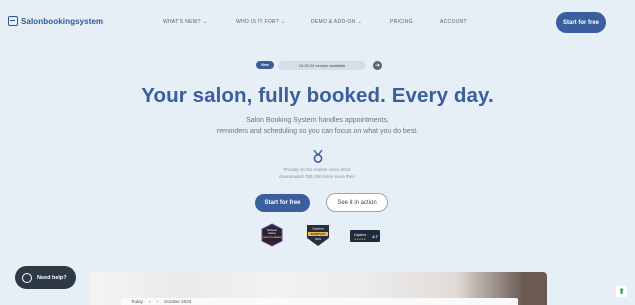 This screenshot has width=635, height=305. I want to click on version-announcement: New 10.30.24 version available ➔, so click(319, 65).